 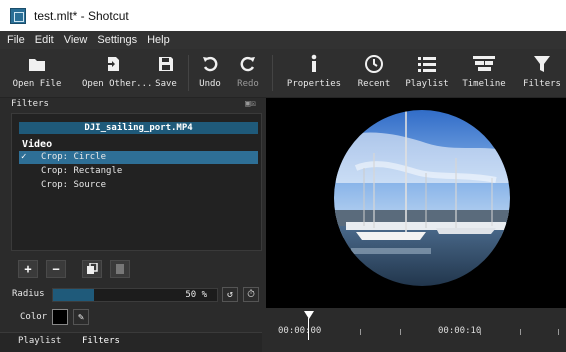 What do you see at coordinates (60, 317) in the screenshot?
I see `color-swatch-button` at bounding box center [60, 317].